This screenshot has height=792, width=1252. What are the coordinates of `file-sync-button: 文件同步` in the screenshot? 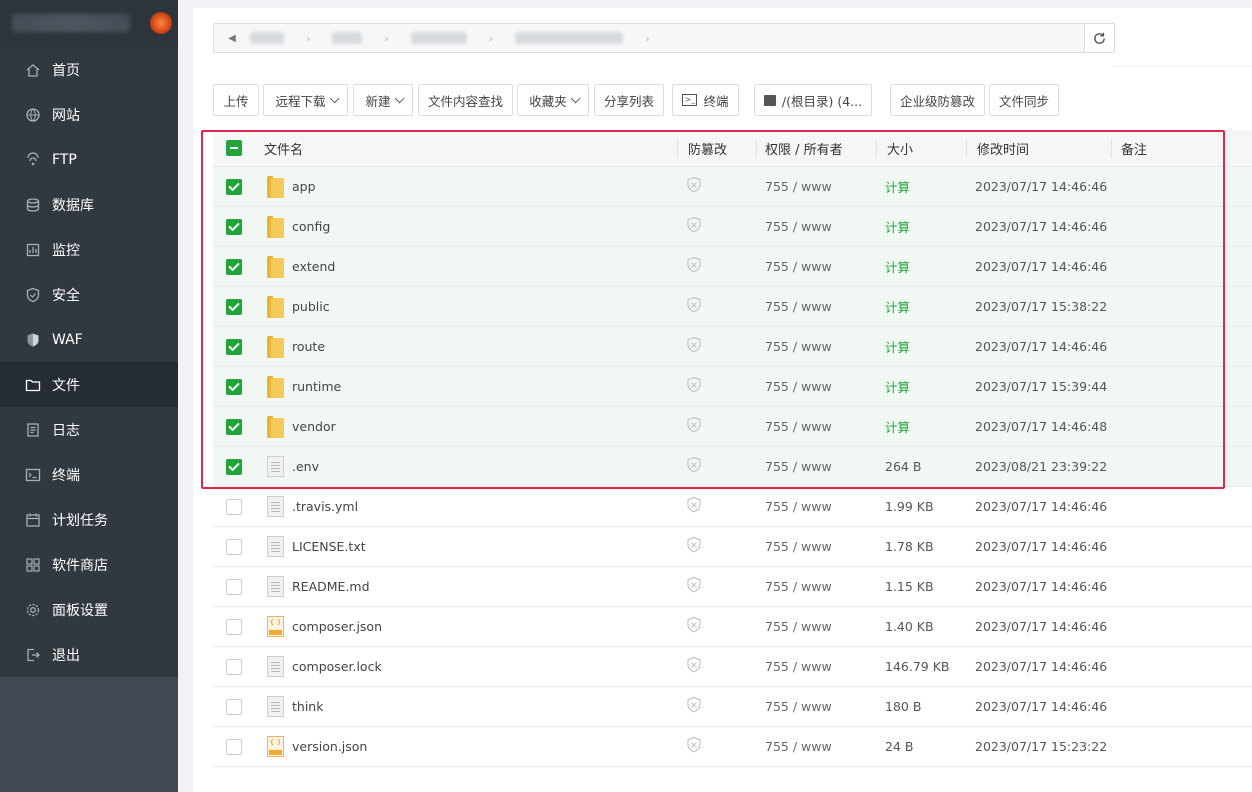 It's located at (1024, 100).